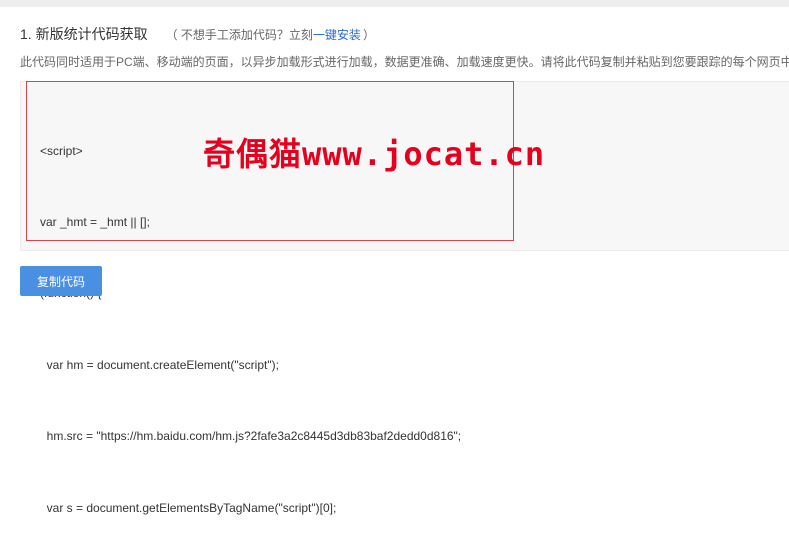  I want to click on code-line: var _hmt = _hmt || [];, so click(95, 221).